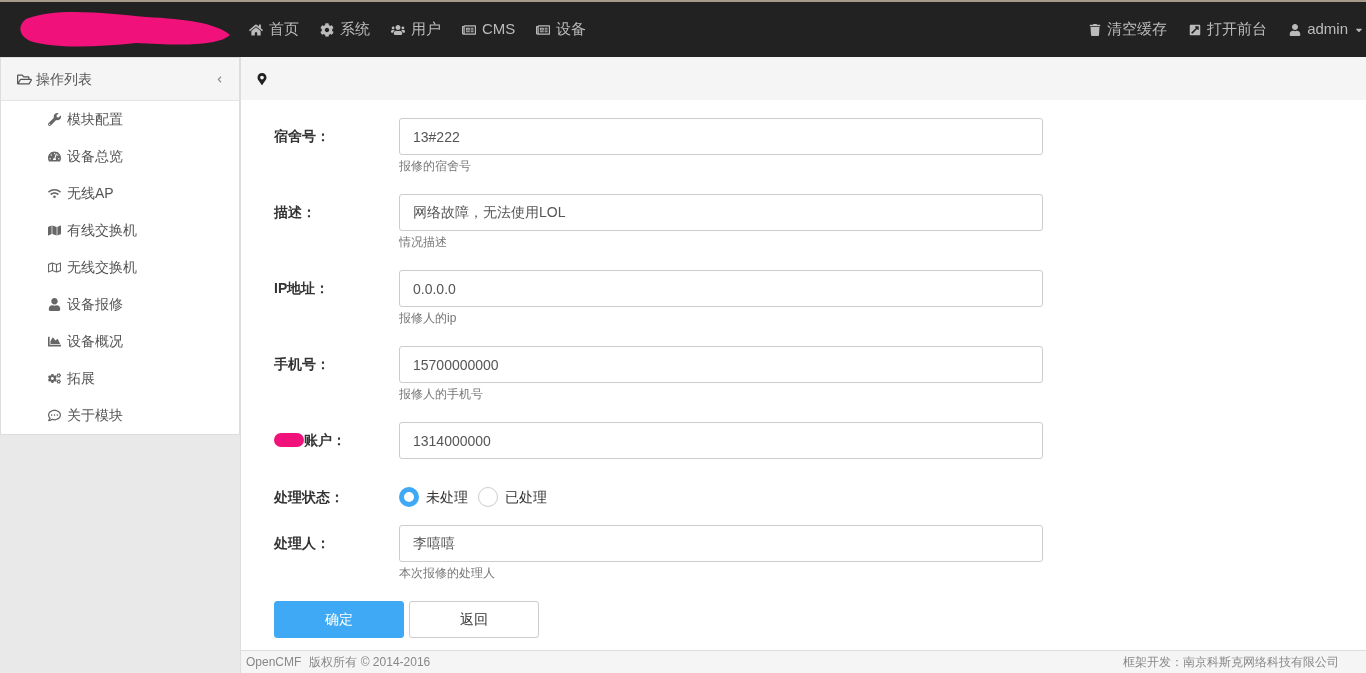  Describe the element at coordinates (302, 364) in the screenshot. I see `field-label: 手机号：` at that location.